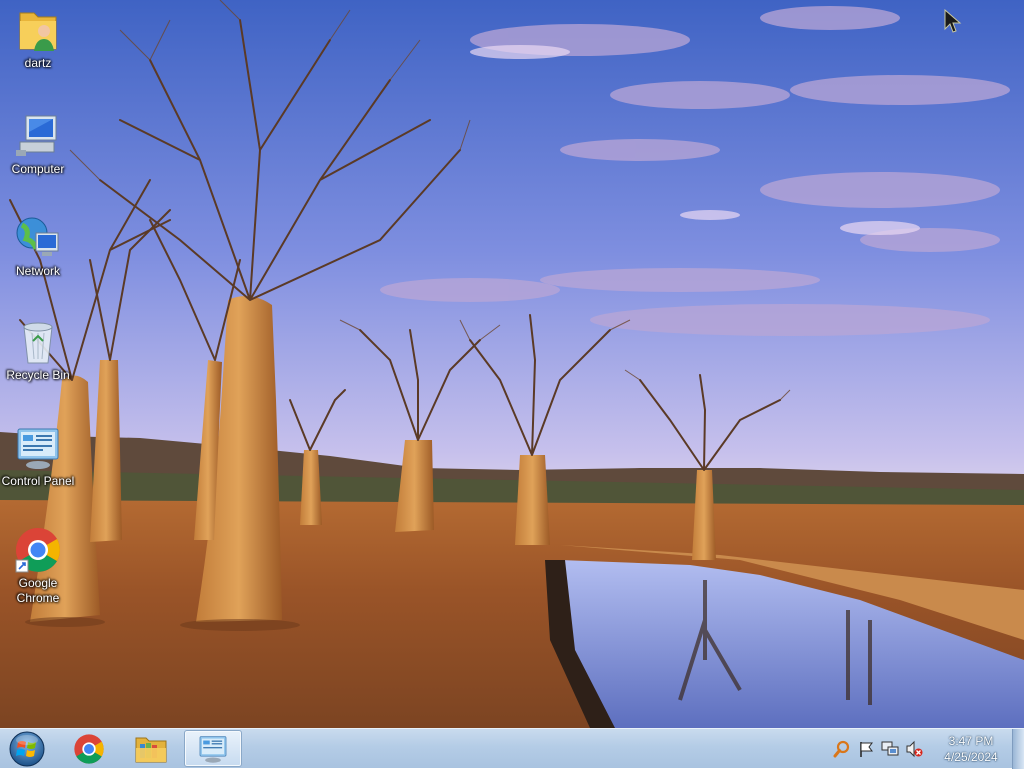 The height and width of the screenshot is (769, 1024). I want to click on action-center-flag-icon, so click(866, 749).